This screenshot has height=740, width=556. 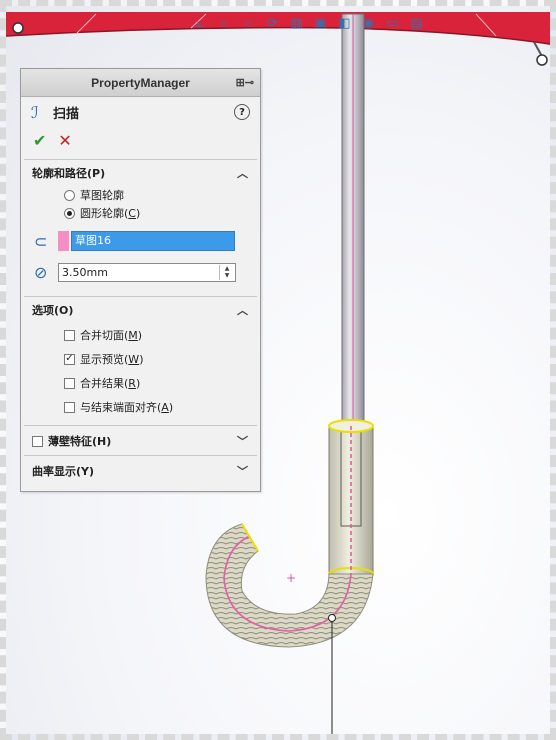 What do you see at coordinates (153, 241) in the screenshot?
I see `path-selection-field: 草图16` at bounding box center [153, 241].